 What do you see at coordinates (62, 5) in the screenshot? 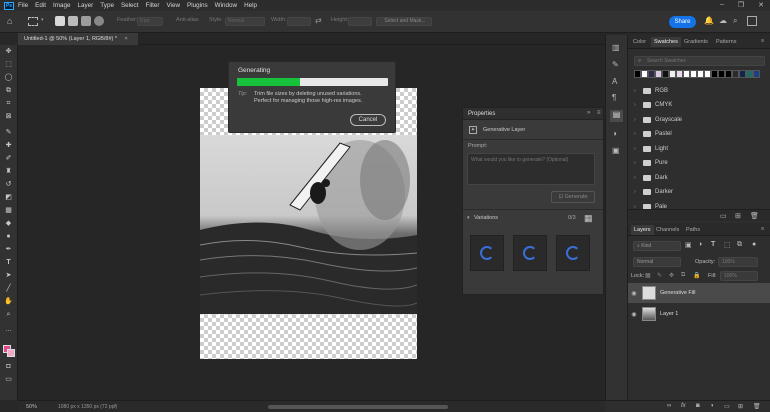
I see `menu-image: Image` at bounding box center [62, 5].